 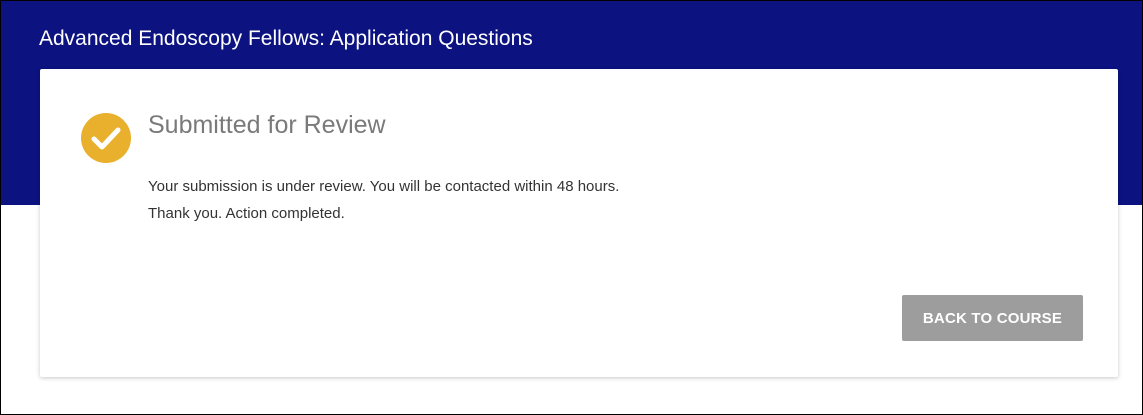 What do you see at coordinates (992, 318) in the screenshot?
I see `back-to-course-button: BACK TO COURSE` at bounding box center [992, 318].